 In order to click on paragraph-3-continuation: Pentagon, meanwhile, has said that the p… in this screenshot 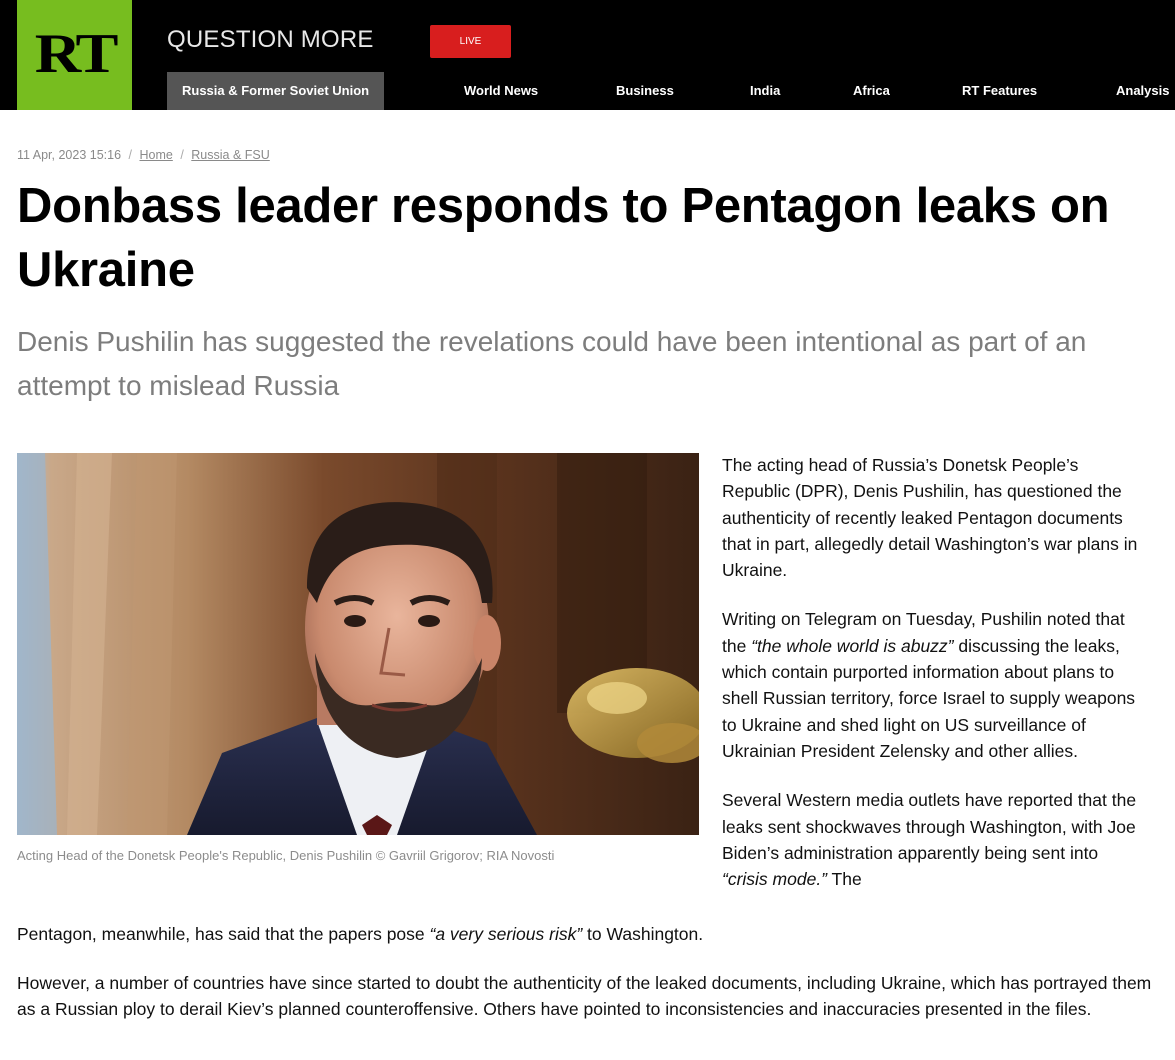, I will do `click(587, 934)`.